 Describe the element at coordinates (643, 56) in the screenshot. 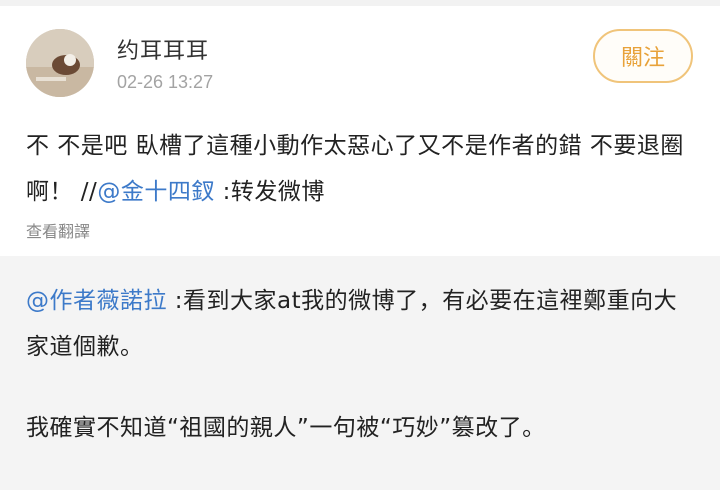

I see `follow-button: 關注` at that location.